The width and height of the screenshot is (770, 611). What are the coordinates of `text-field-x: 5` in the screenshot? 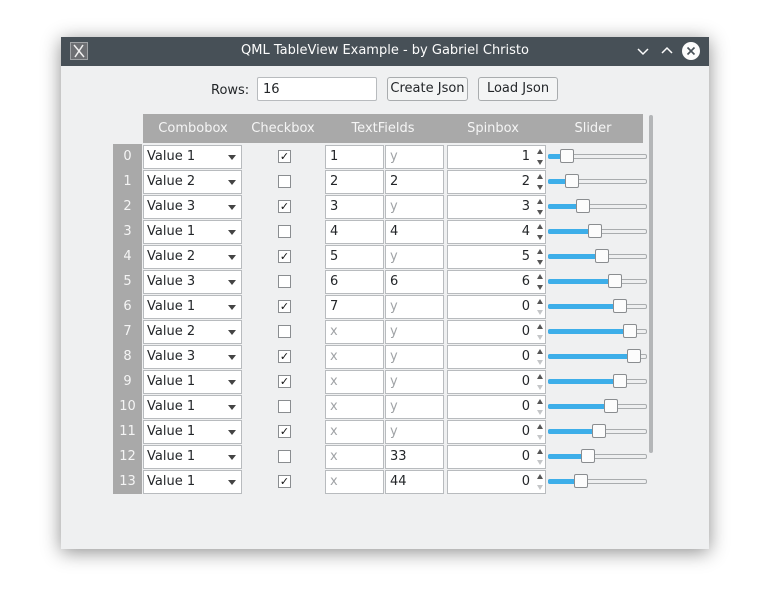 It's located at (354, 257).